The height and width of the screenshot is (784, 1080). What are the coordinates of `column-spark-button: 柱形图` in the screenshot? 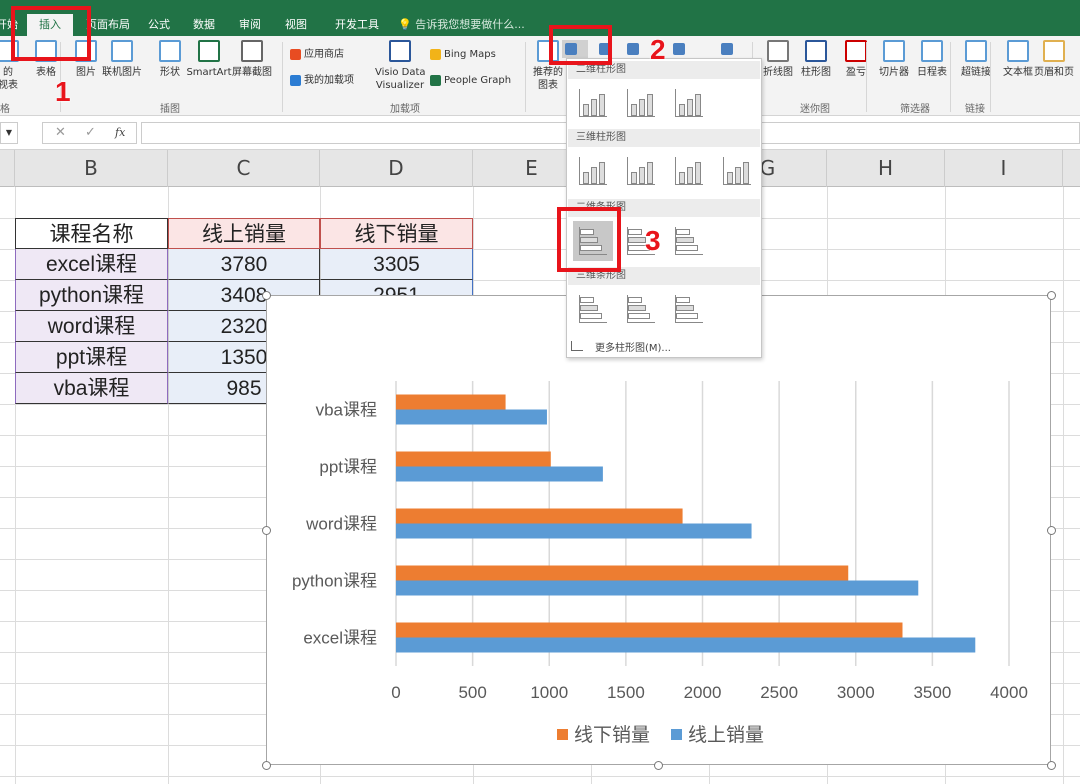 It's located at (816, 59).